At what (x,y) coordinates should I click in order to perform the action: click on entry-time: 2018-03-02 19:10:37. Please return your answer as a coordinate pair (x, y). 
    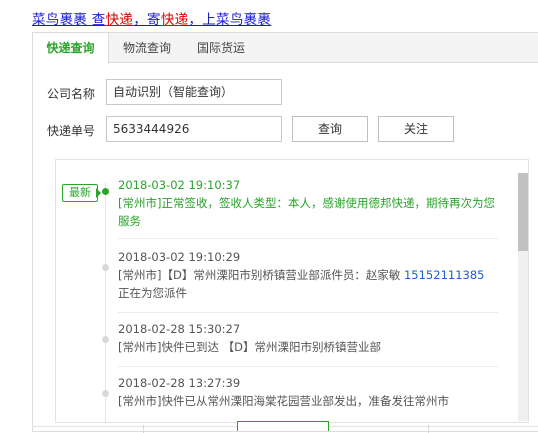
    Looking at the image, I should click on (179, 185).